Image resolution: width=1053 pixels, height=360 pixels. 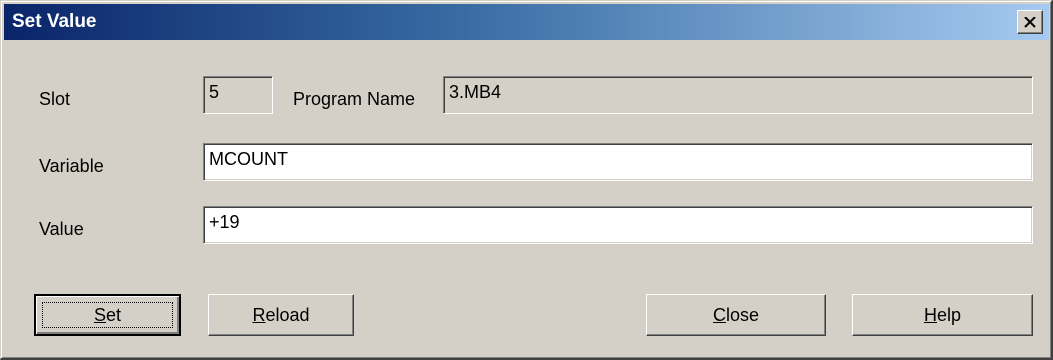 I want to click on close-icon, so click(x=1030, y=22).